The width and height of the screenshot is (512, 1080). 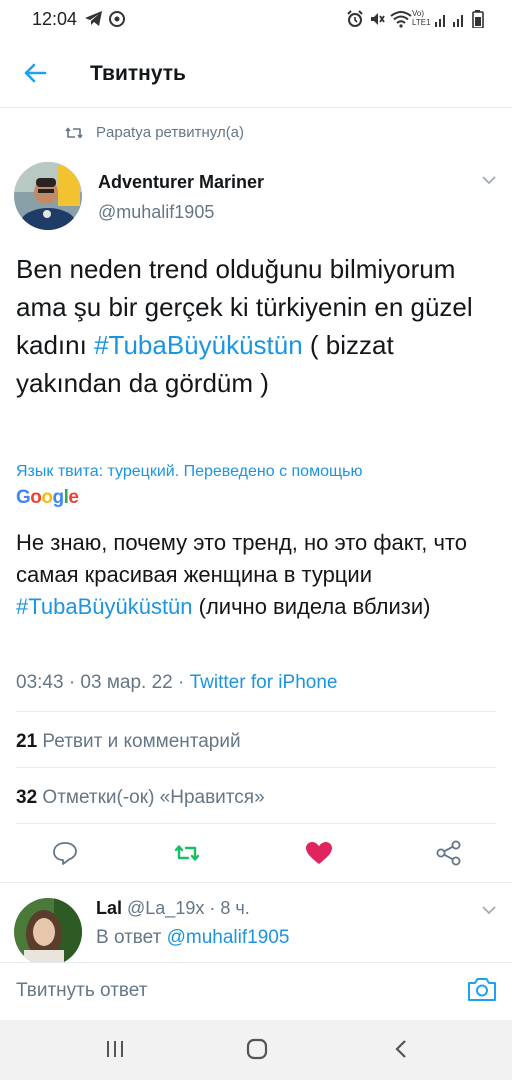 I want to click on author-avatar, so click(x=48, y=196).